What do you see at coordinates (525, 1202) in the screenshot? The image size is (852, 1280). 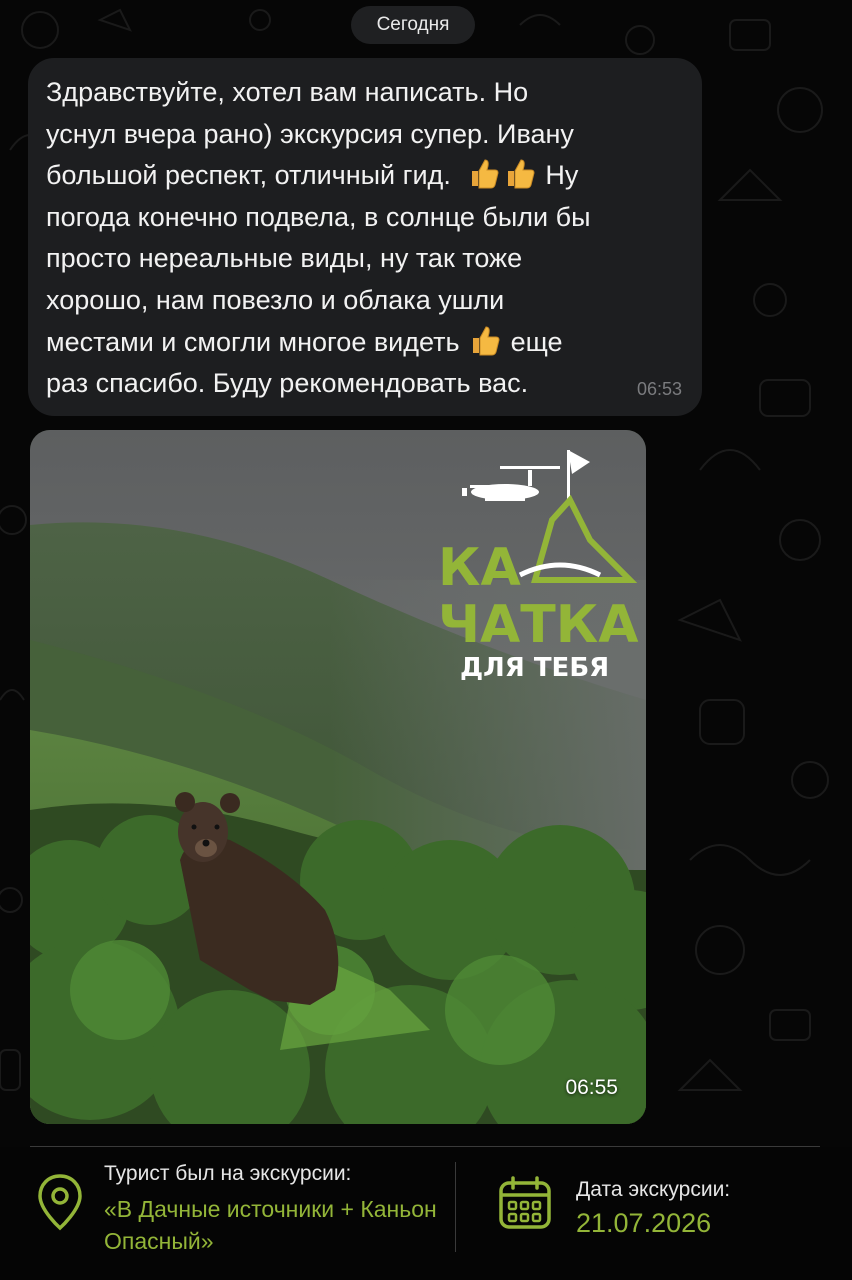 I see `calendar-icon` at bounding box center [525, 1202].